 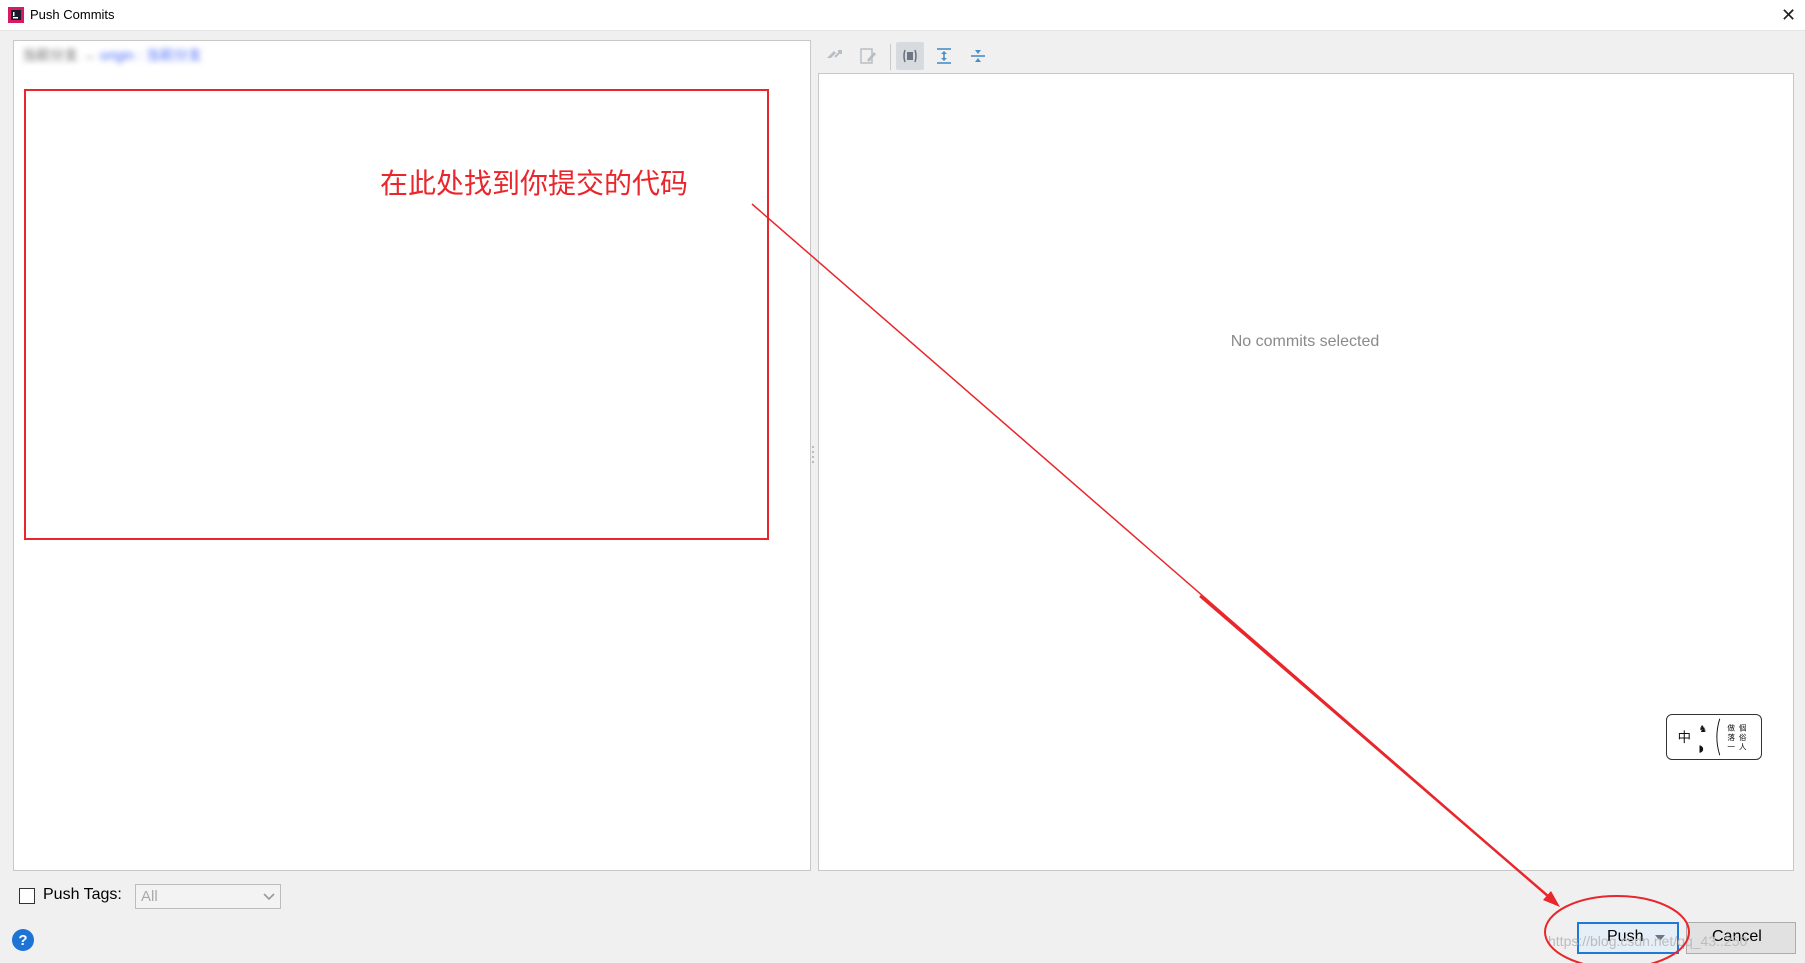 I want to click on annotation-text: 在此处找到你提交的代码, so click(x=534, y=183).